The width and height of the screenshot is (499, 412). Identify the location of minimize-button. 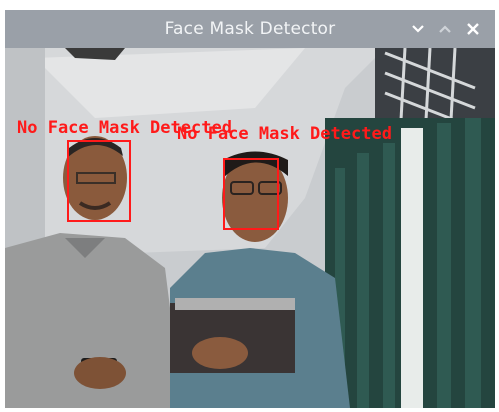
(418, 29).